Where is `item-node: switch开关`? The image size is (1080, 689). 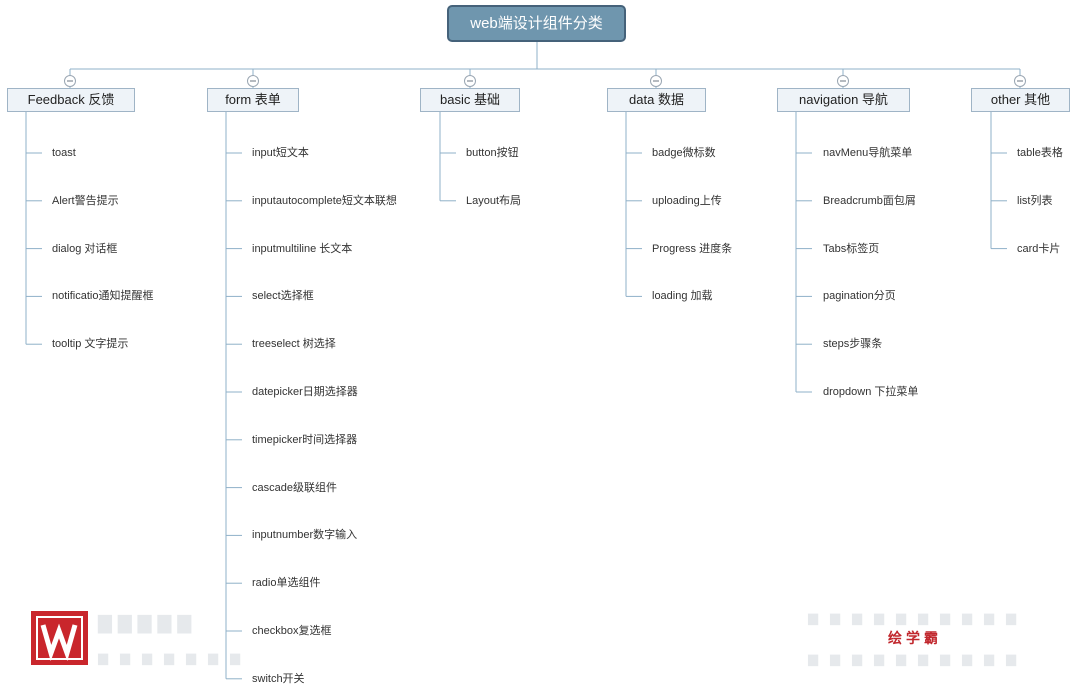
item-node: switch开关 is located at coordinates (278, 678).